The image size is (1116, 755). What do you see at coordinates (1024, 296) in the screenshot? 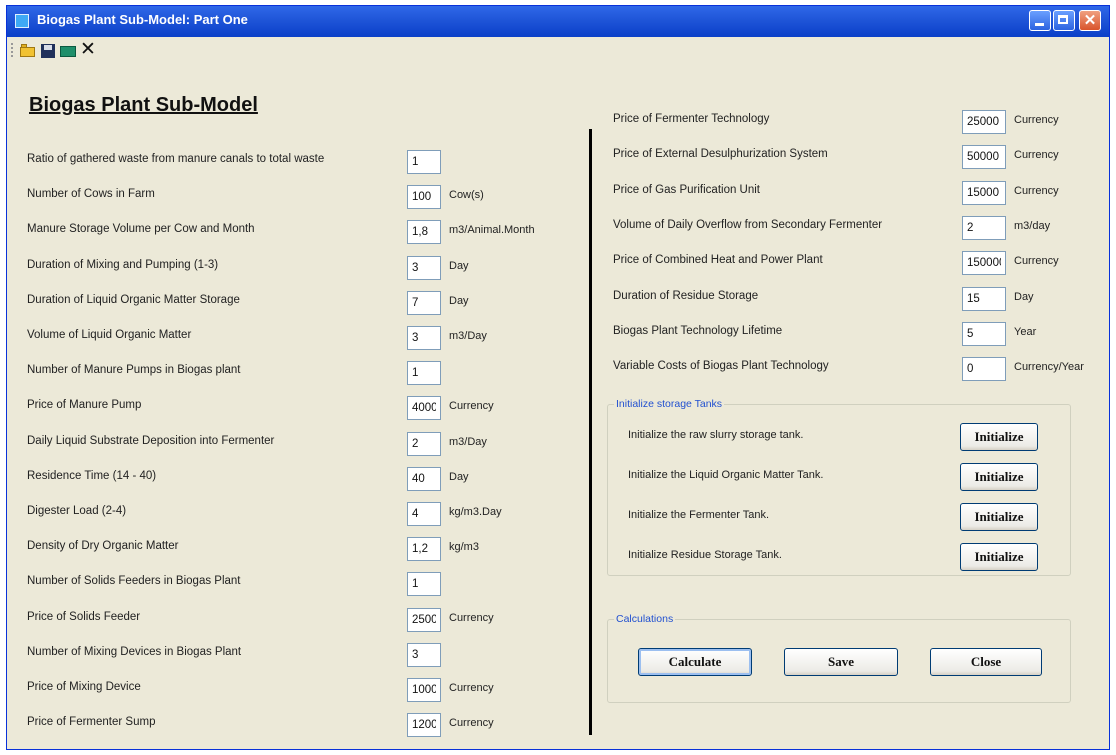
I see `right-unit: Day` at bounding box center [1024, 296].